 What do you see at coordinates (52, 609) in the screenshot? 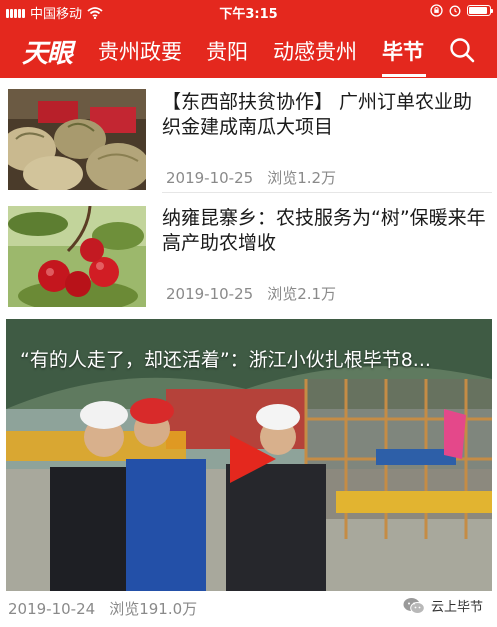
I see `video-date: 2019-10-24` at bounding box center [52, 609].